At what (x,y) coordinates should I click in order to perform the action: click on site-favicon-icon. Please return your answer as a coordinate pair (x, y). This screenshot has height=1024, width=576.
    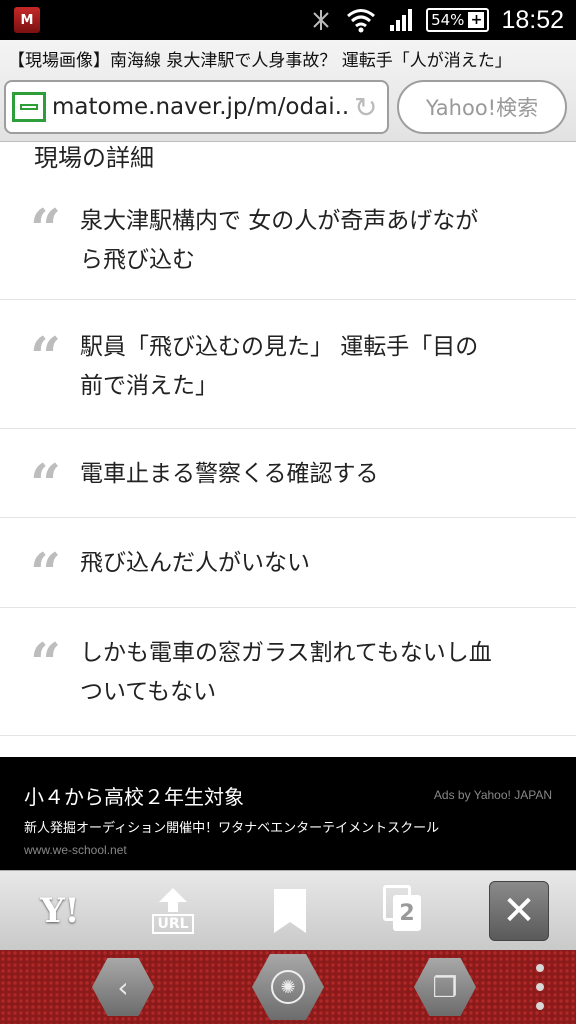
    Looking at the image, I should click on (29, 107).